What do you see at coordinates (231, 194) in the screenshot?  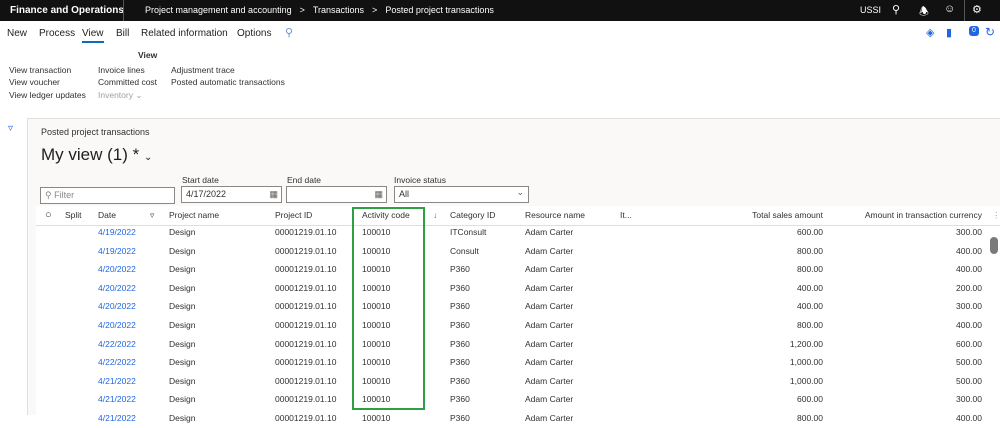 I see `start-date-field: 4/17/2022 ▦` at bounding box center [231, 194].